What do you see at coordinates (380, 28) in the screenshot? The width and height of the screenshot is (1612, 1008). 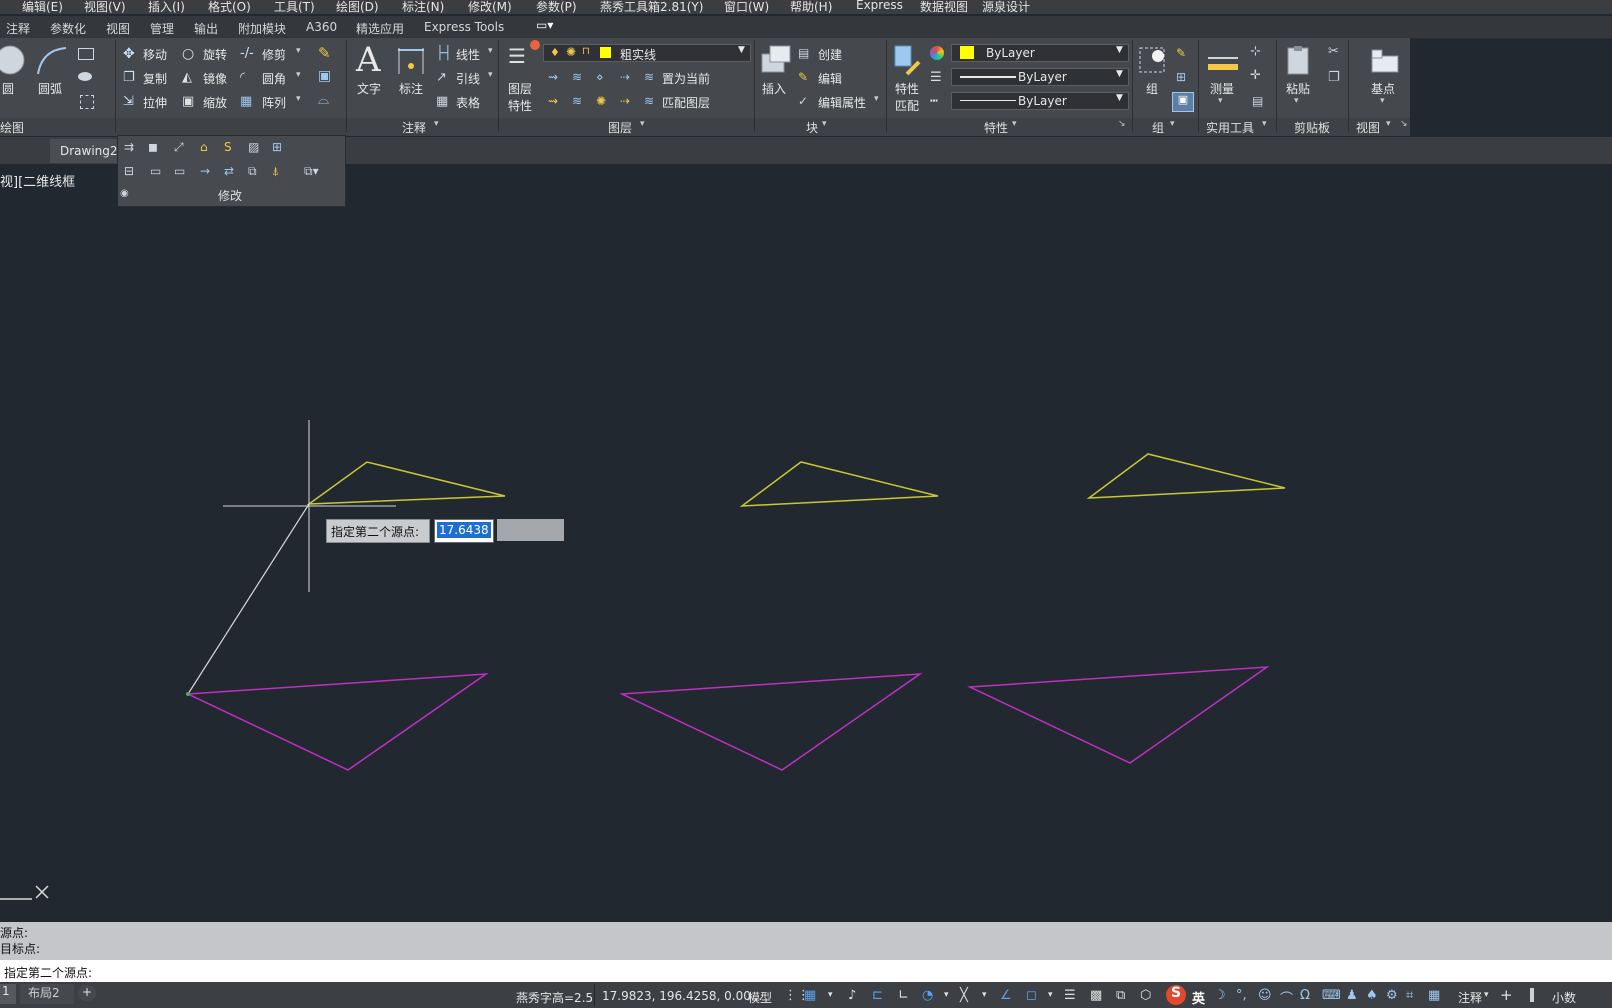 I see `tab-featured-apps: 精选应用` at bounding box center [380, 28].